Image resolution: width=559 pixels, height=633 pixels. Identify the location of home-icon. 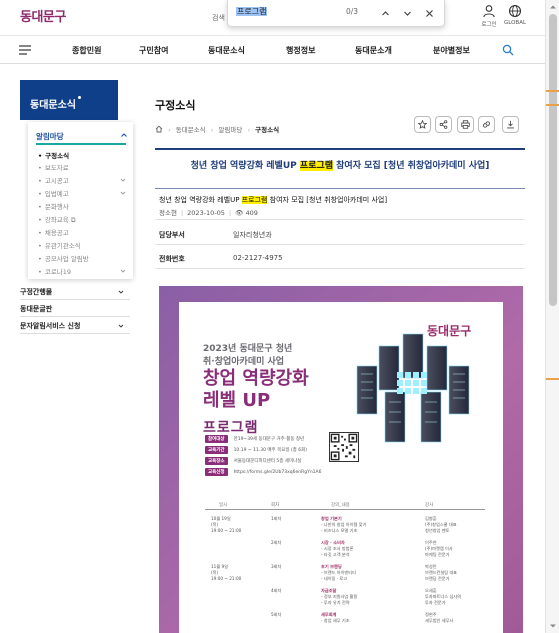
(159, 129).